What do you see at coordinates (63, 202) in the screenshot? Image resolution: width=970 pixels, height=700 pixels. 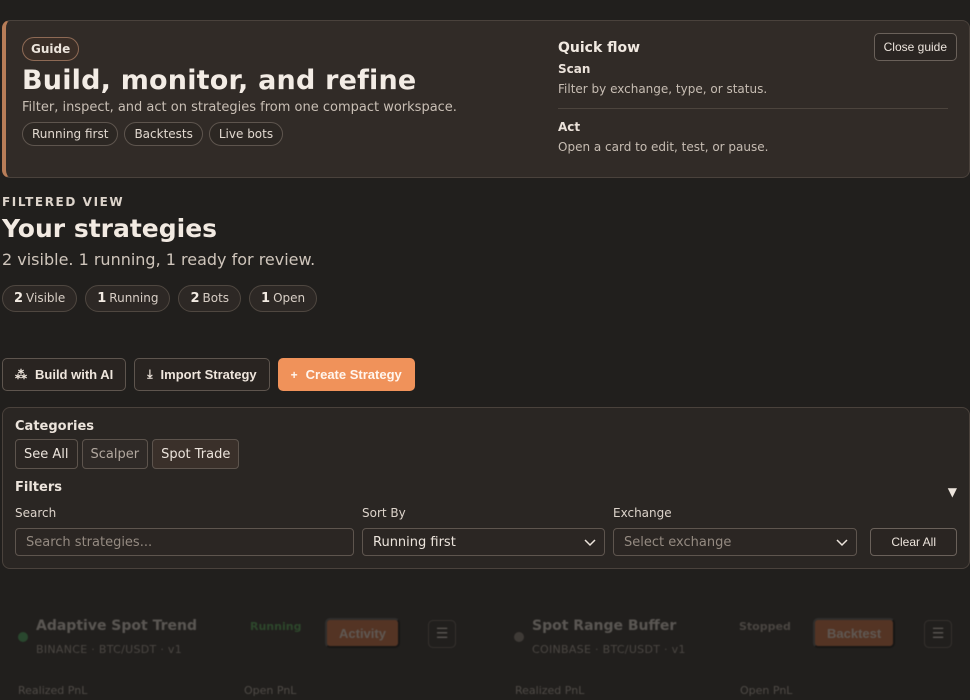 I see `eyebrow-label: FILTERED VIEW` at bounding box center [63, 202].